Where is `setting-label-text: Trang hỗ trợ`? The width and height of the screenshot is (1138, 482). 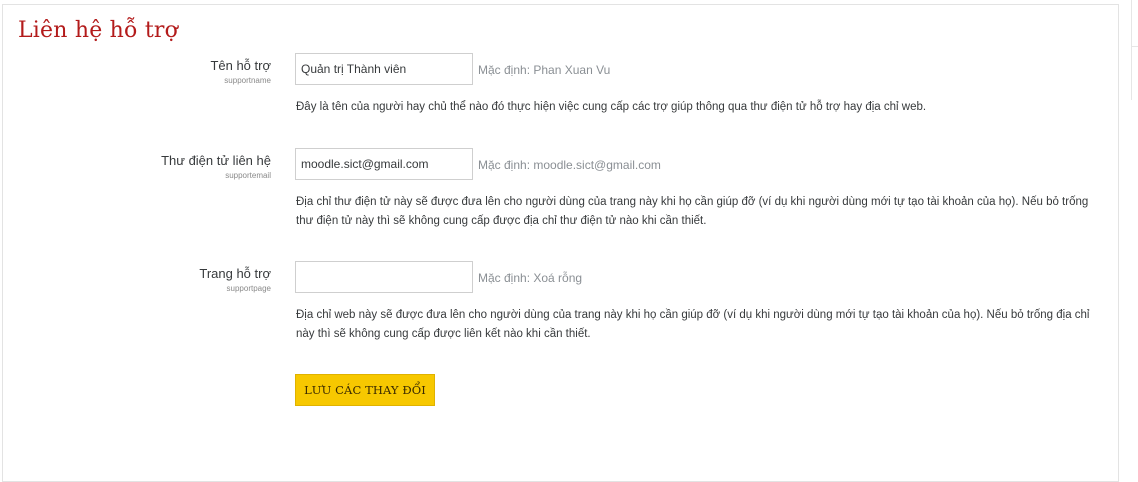 setting-label-text: Trang hỗ trợ is located at coordinates (235, 273).